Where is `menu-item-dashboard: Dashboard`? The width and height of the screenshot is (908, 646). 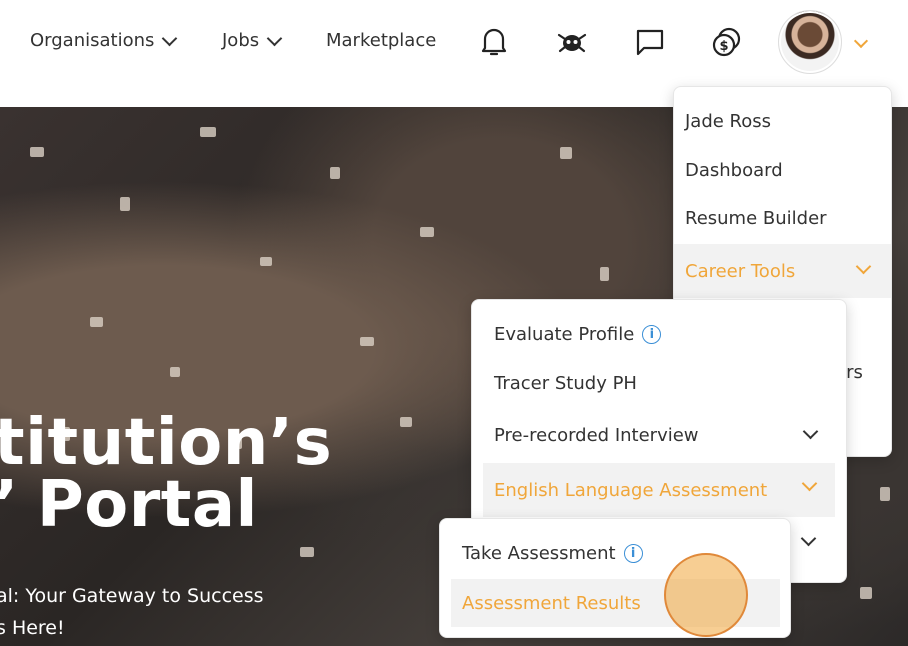
menu-item-dashboard: Dashboard is located at coordinates (734, 170).